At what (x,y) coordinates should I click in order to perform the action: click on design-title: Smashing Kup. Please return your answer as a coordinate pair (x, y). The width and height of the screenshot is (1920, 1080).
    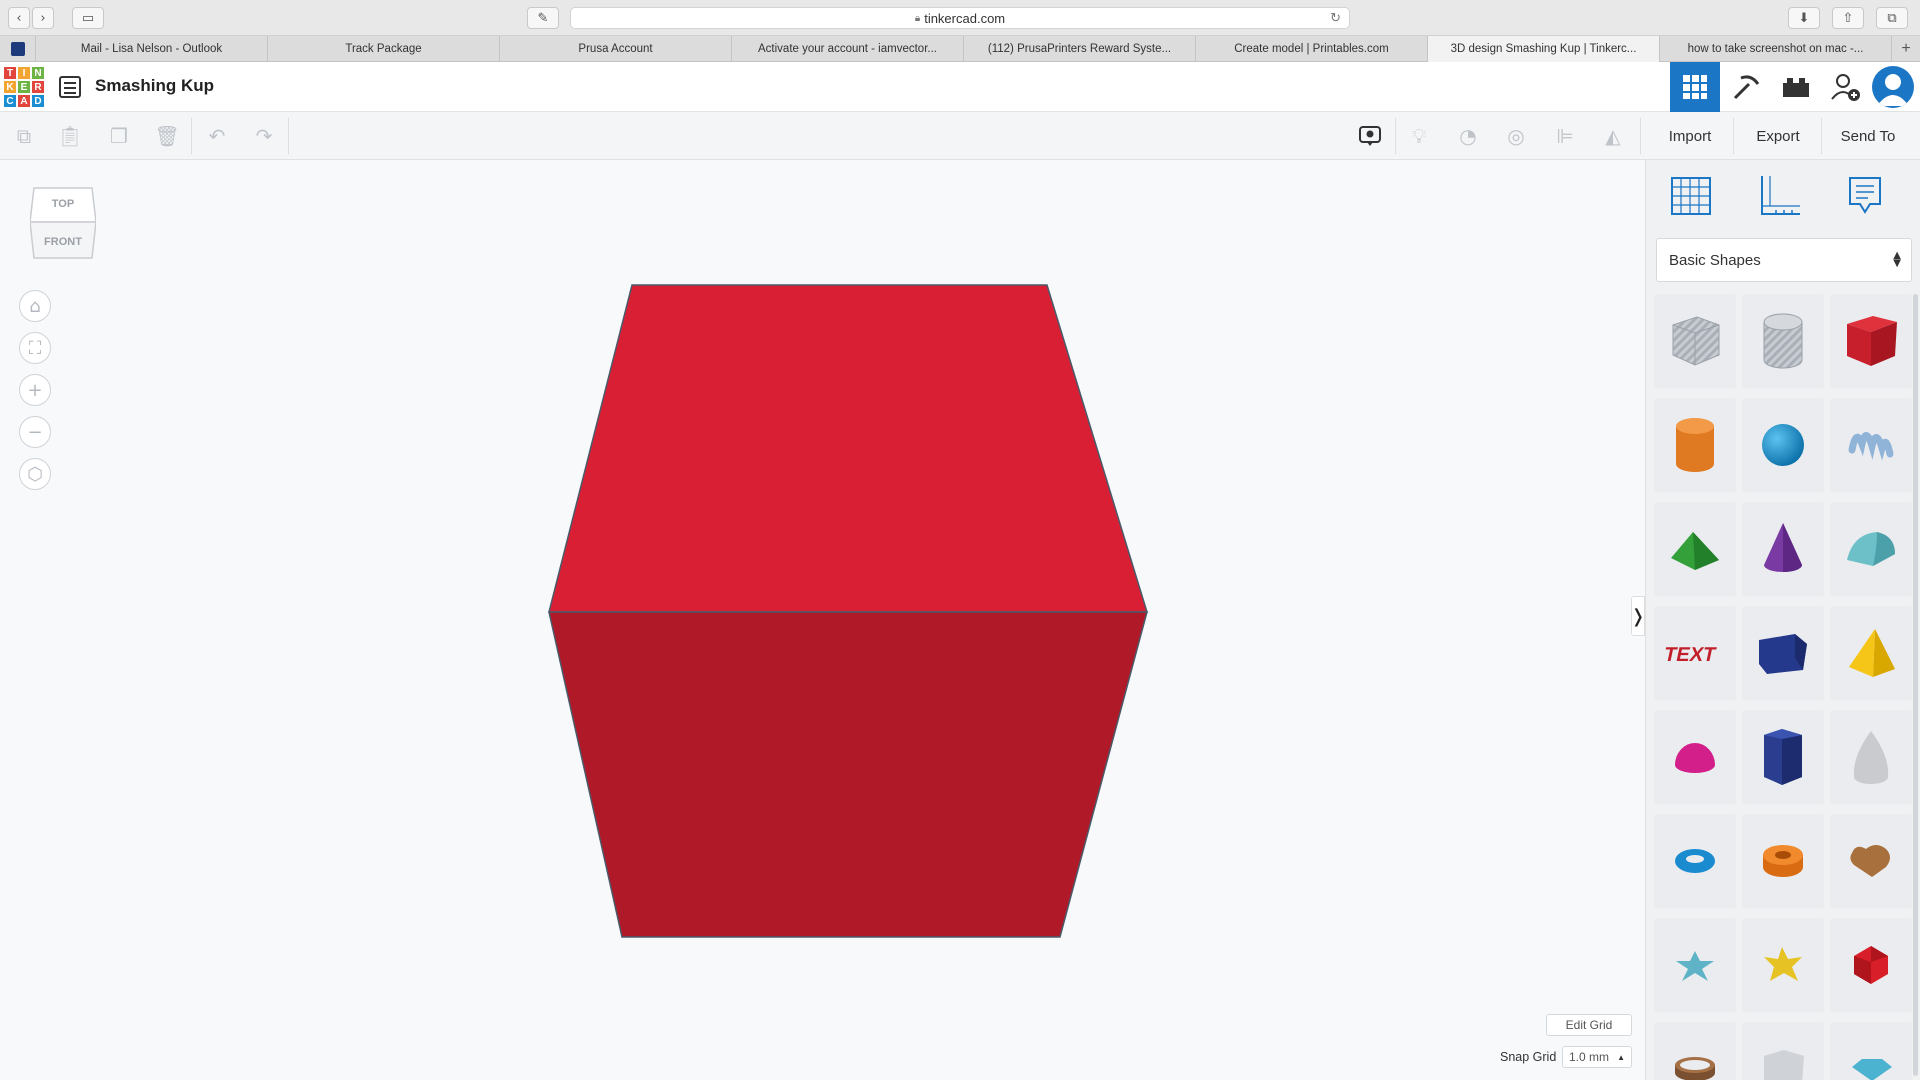
    Looking at the image, I should click on (154, 86).